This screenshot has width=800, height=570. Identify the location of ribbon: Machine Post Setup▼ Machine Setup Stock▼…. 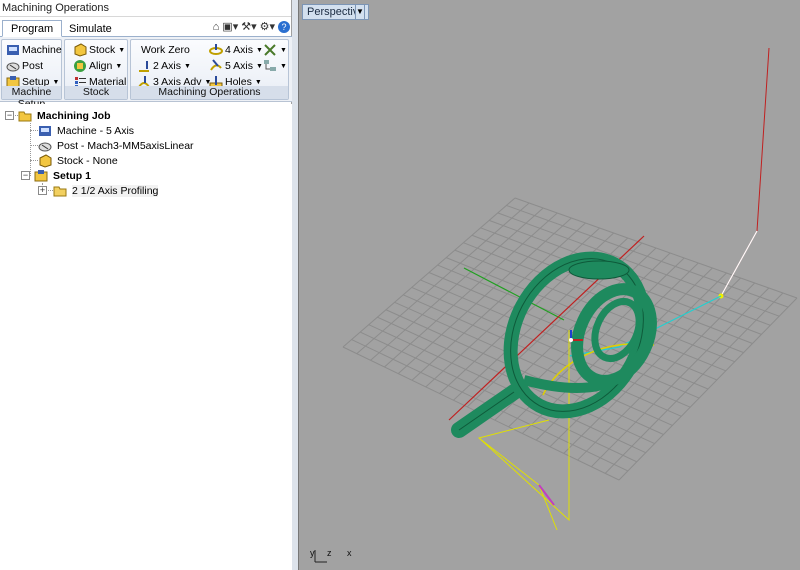
(146, 73).